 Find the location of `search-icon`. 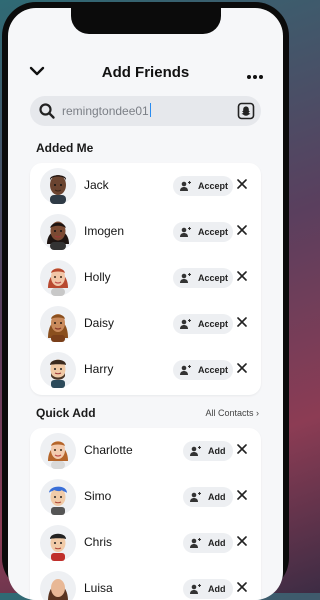

search-icon is located at coordinates (47, 111).